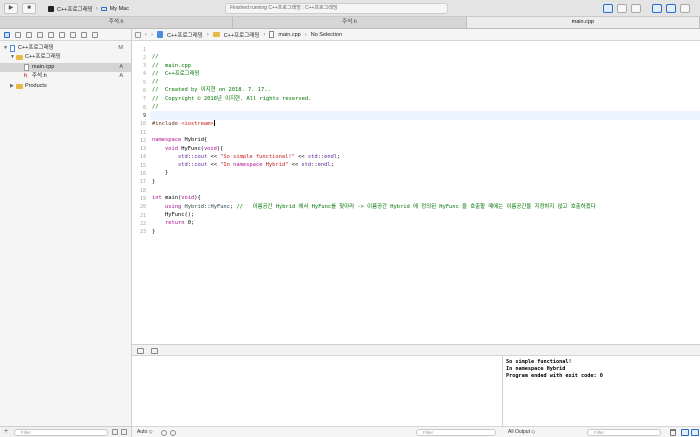  I want to click on stop-button: ■, so click(29, 8).